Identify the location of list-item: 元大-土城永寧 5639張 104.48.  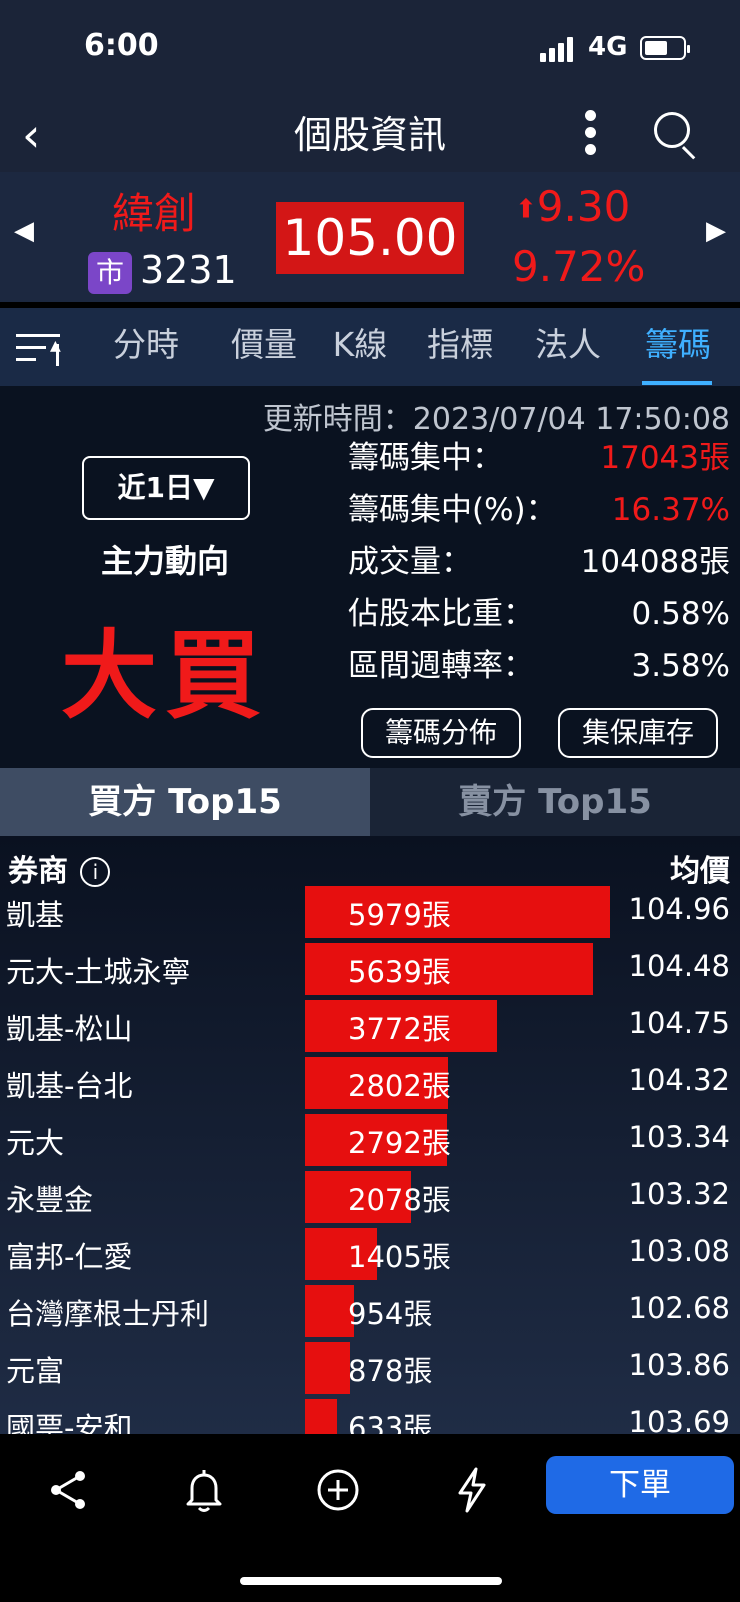
(370, 967).